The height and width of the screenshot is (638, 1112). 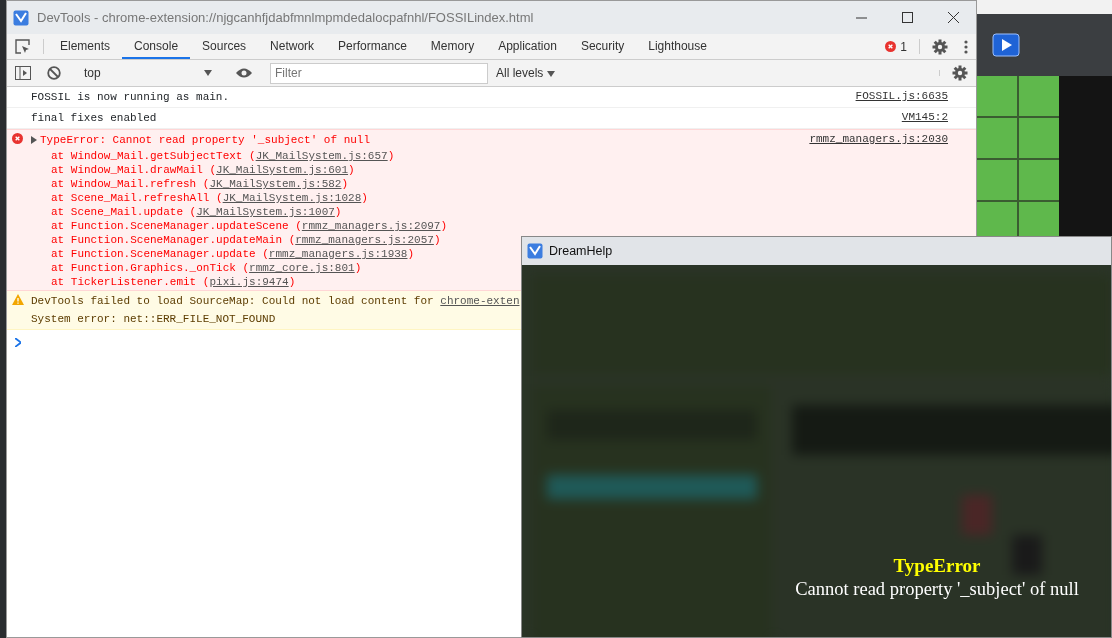 What do you see at coordinates (265, 212) in the screenshot?
I see `source-link: JK_MailSystem.js:1007` at bounding box center [265, 212].